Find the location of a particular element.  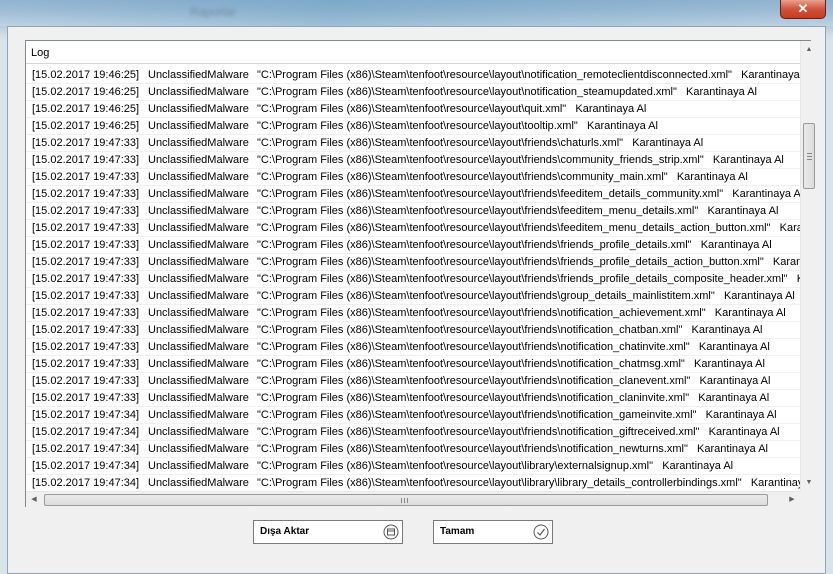

window-titlebar: Raporlar ✕ is located at coordinates (416, 13).